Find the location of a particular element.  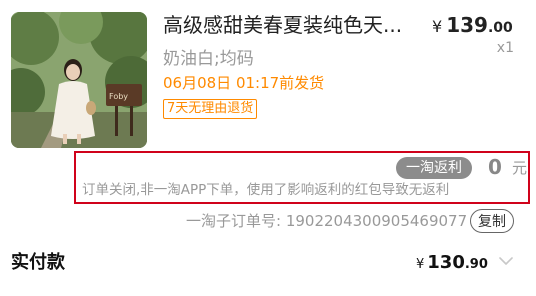

product-sku: 奶油白;均码 is located at coordinates (208, 59).